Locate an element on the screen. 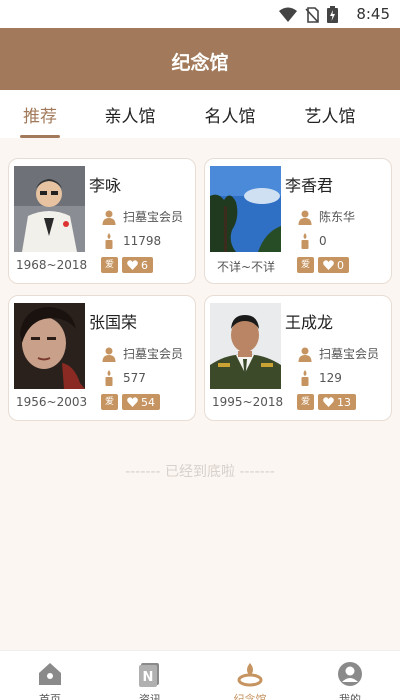  candle-count: 11798 is located at coordinates (142, 241).